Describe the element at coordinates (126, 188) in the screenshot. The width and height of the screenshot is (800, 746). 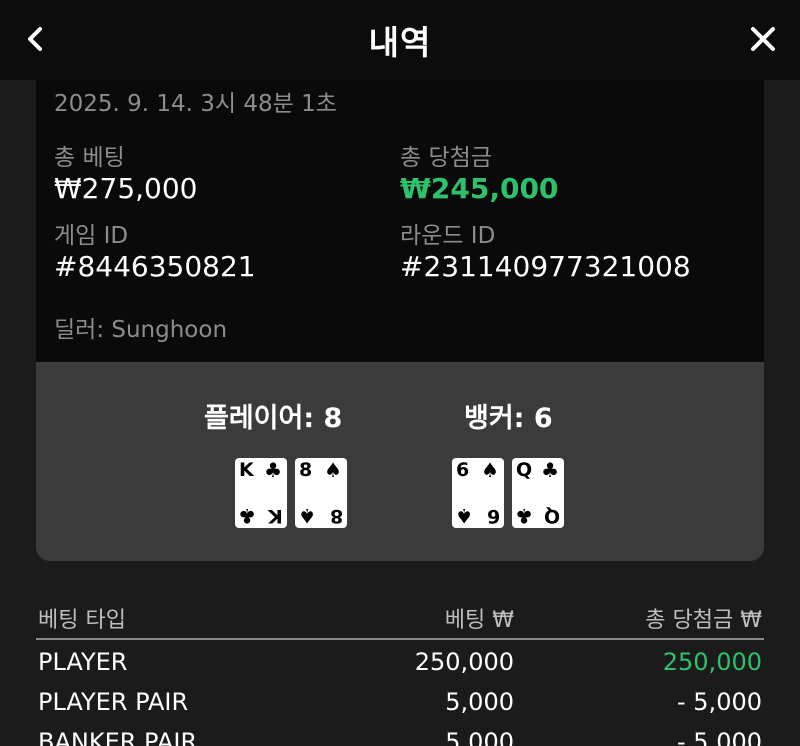
I see `total-bet-value: ₩275,000` at that location.